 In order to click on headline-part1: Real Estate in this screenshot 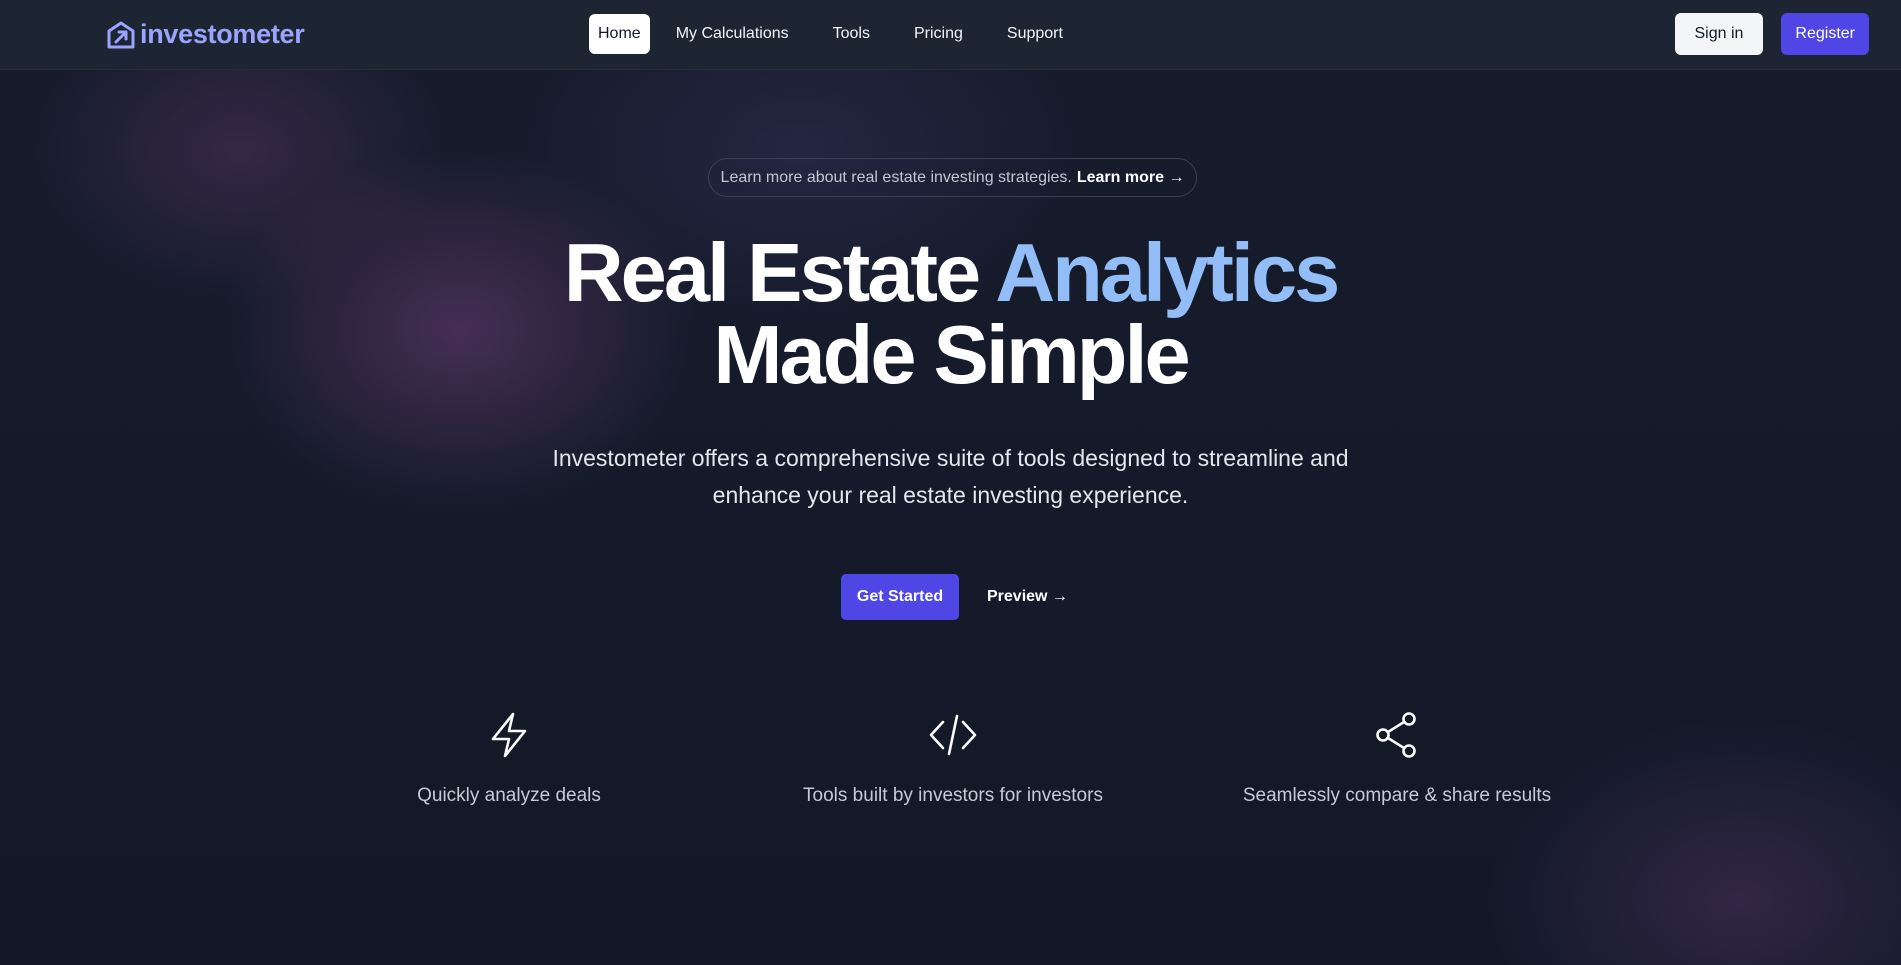, I will do `click(772, 272)`.